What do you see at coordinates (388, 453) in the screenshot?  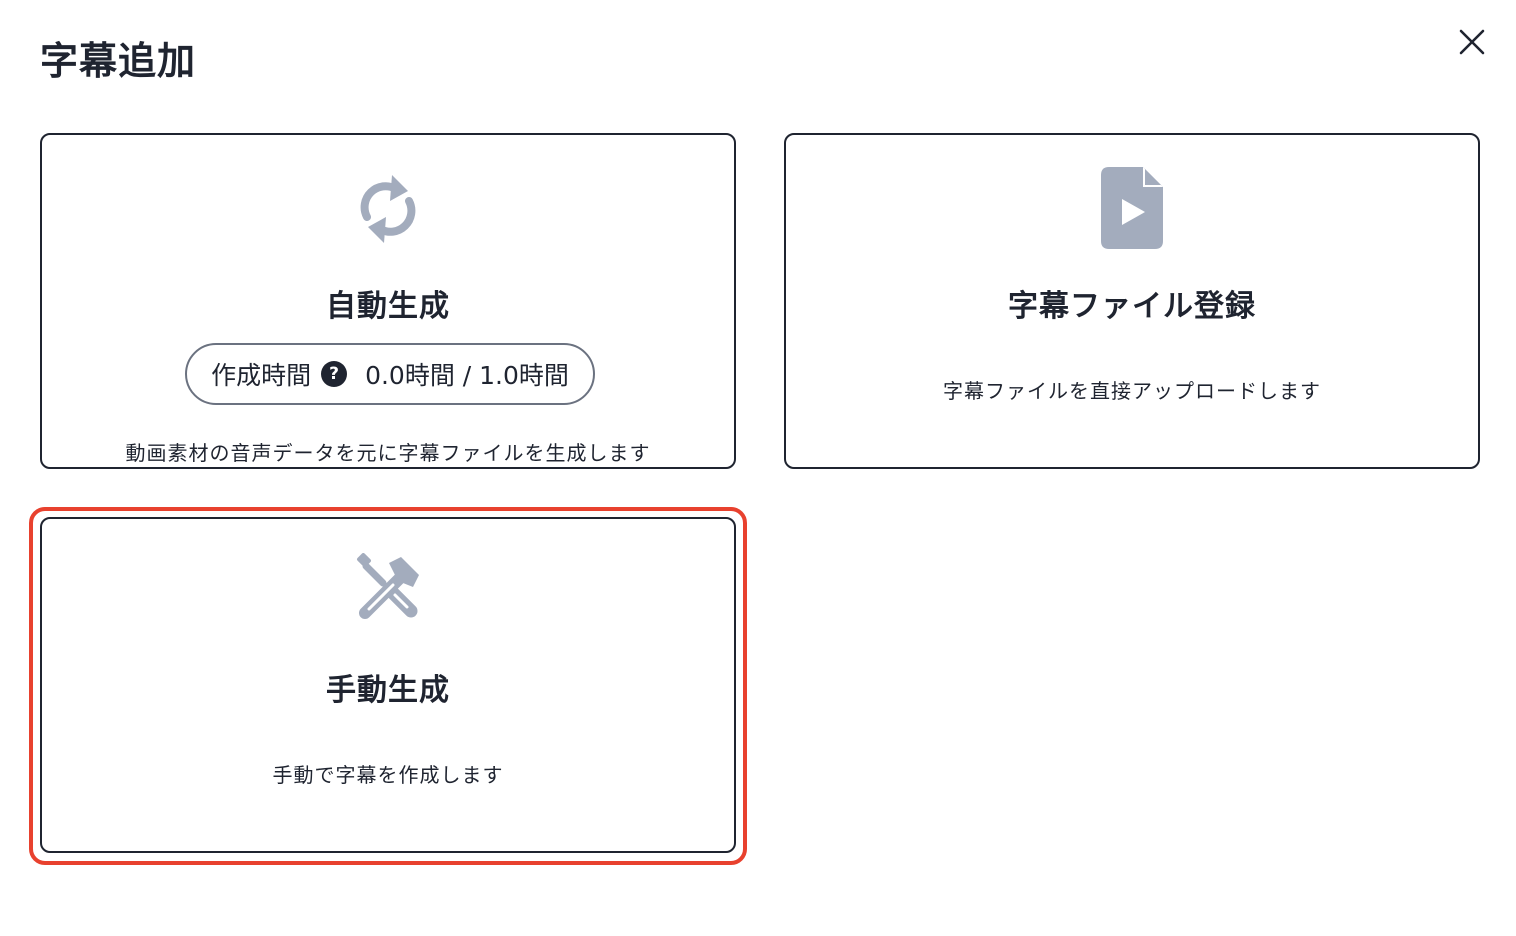 I see `auto-generate-description: 動画素材の音声データを元に字幕ファイルを生成します` at bounding box center [388, 453].